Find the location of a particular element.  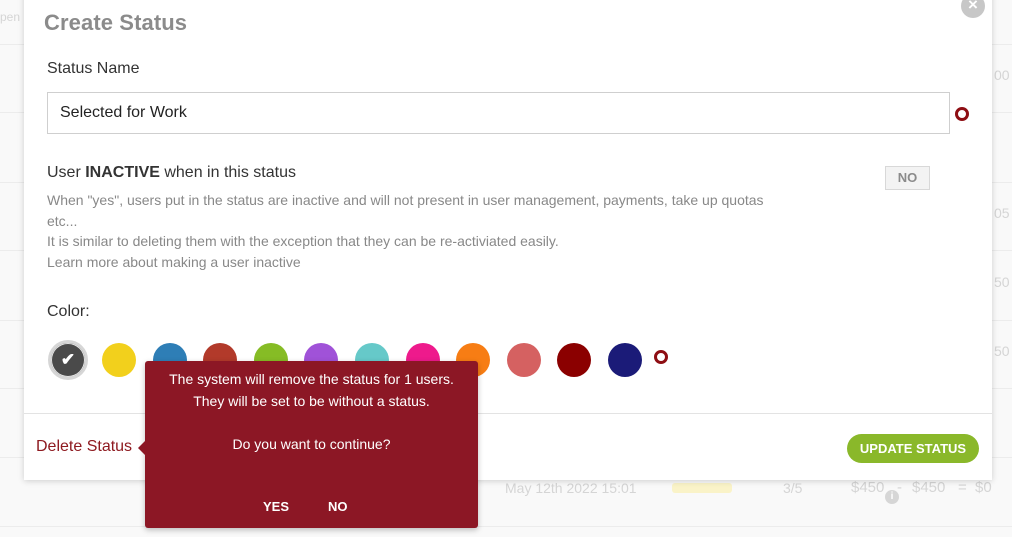

inactive-title-bold: INACTIVE is located at coordinates (122, 172).